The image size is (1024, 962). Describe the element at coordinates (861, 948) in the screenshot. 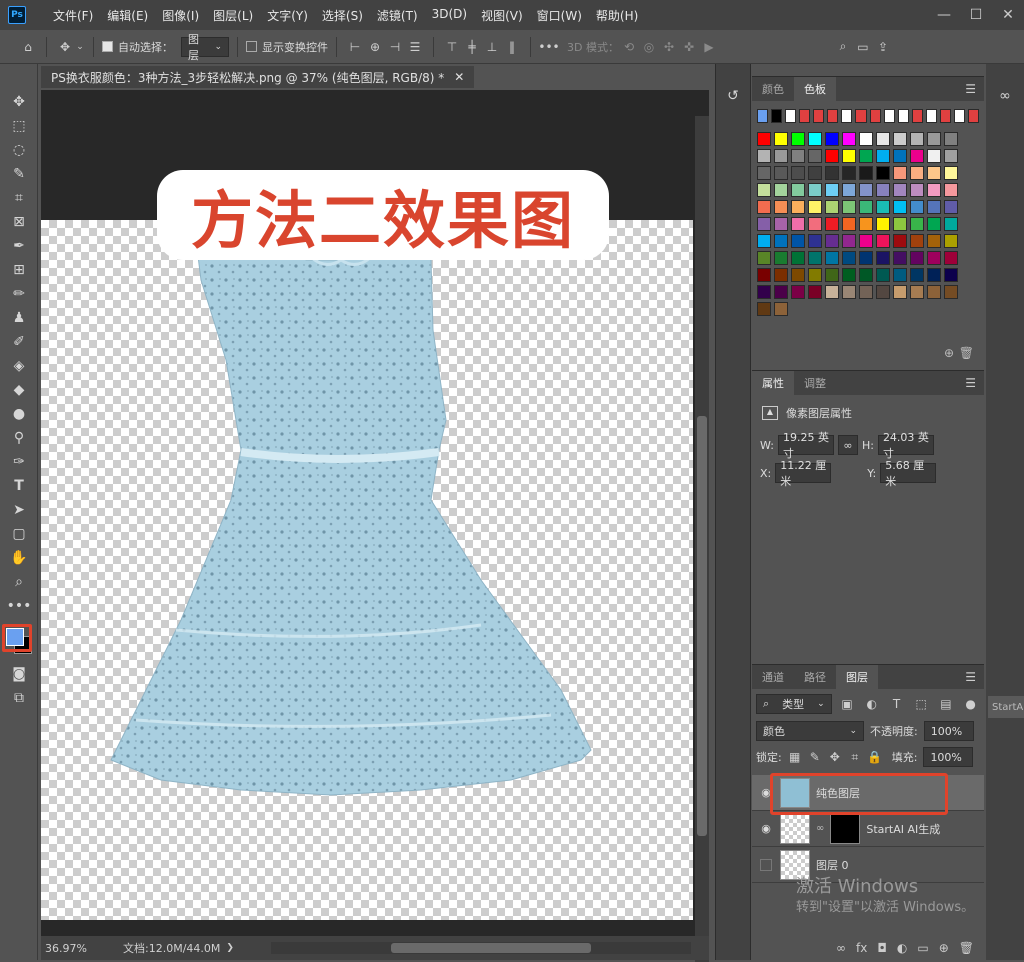

I see `fx-icon: fx` at that location.